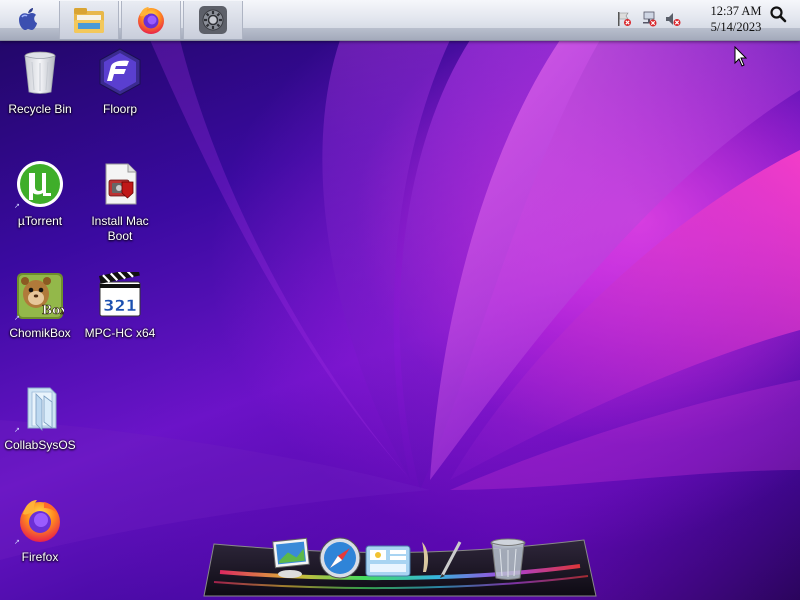 Image resolution: width=800 pixels, height=600 pixels. I want to click on menu-bar-strip, so click(400, 34).